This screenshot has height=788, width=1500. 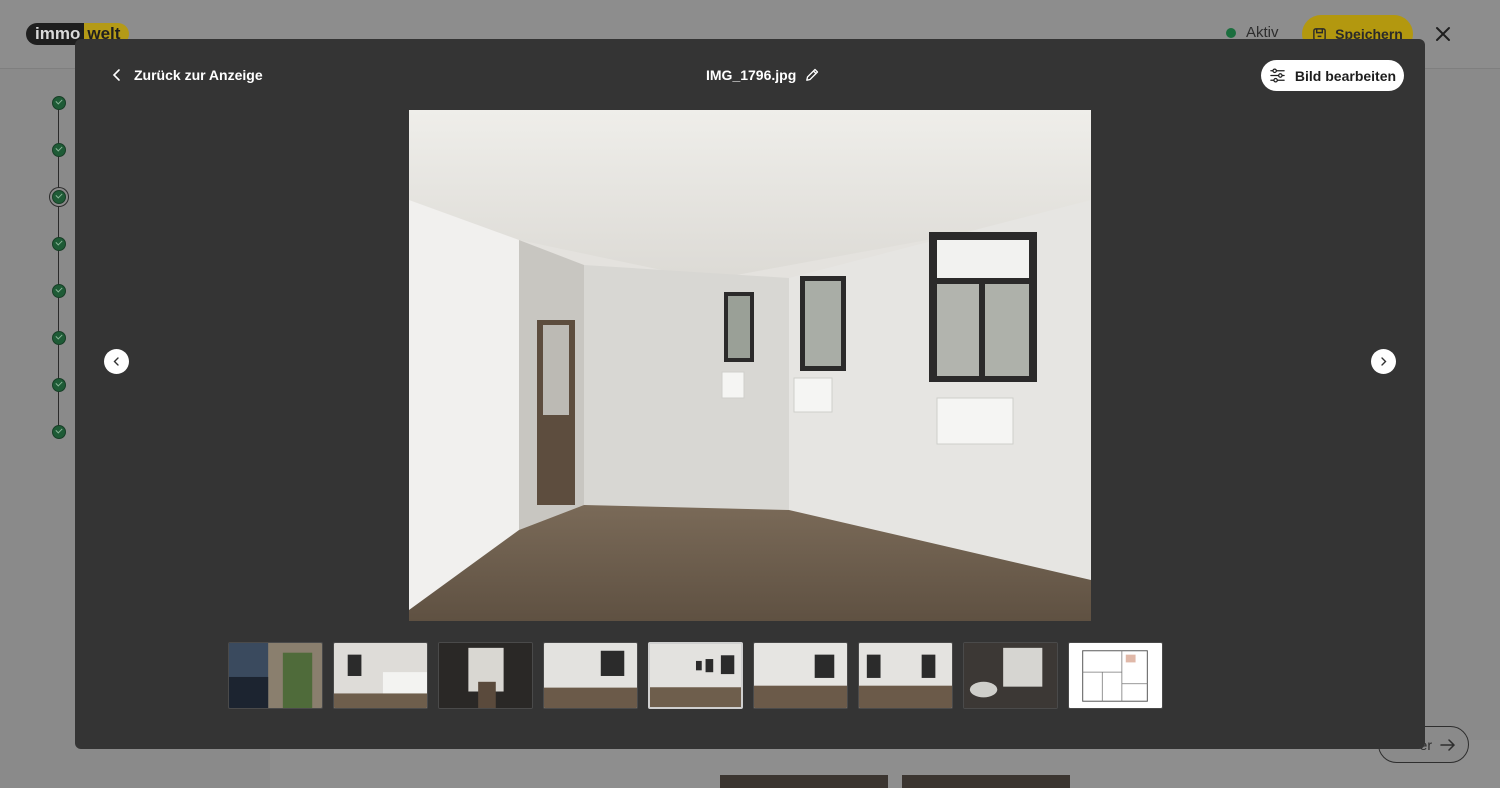 What do you see at coordinates (1277, 75) in the screenshot?
I see `sliders-icon` at bounding box center [1277, 75].